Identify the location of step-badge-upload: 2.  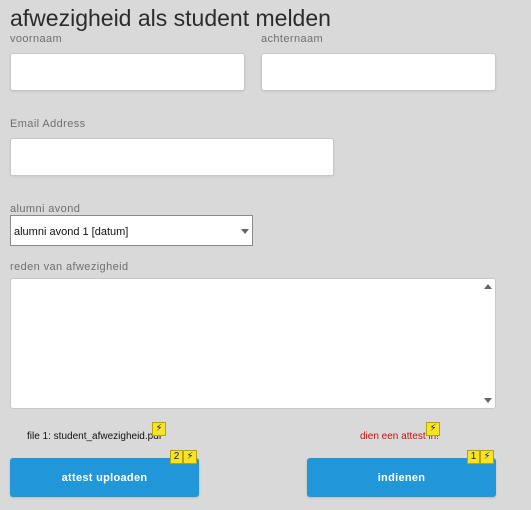
(176, 457).